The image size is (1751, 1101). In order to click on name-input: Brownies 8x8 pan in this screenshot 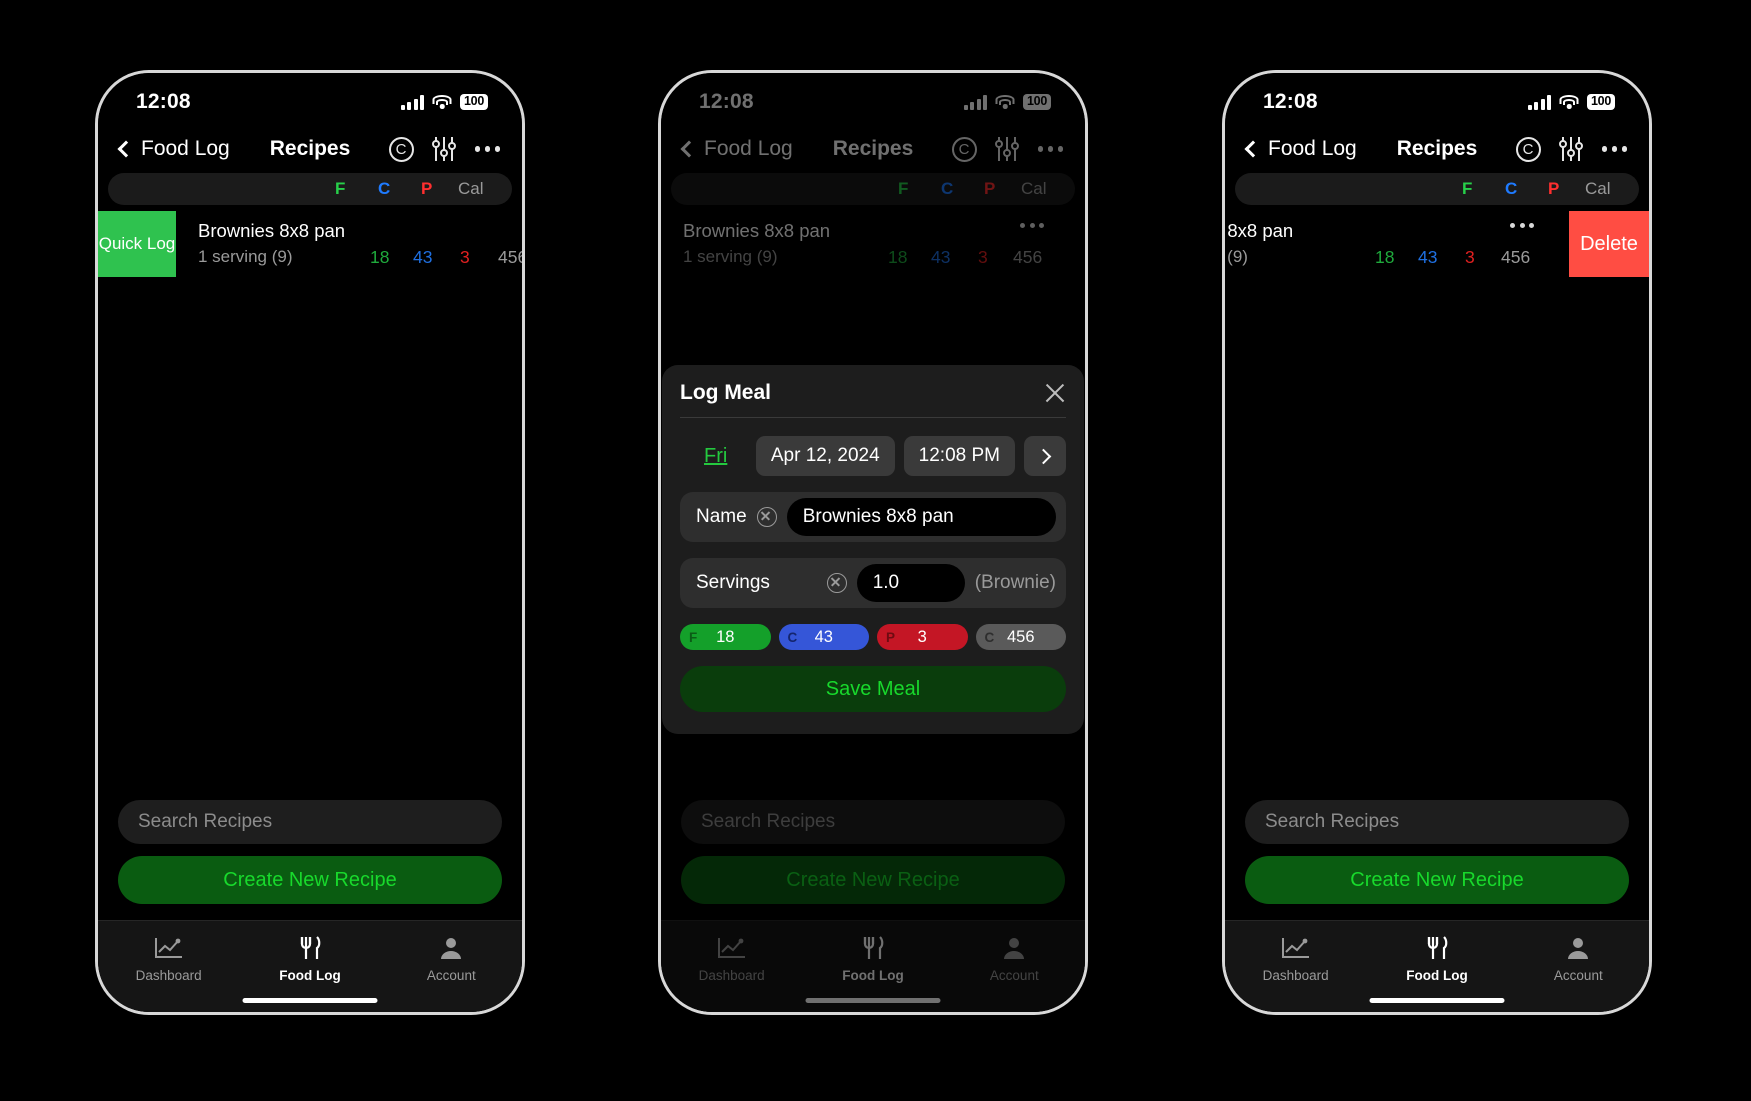, I will do `click(921, 517)`.